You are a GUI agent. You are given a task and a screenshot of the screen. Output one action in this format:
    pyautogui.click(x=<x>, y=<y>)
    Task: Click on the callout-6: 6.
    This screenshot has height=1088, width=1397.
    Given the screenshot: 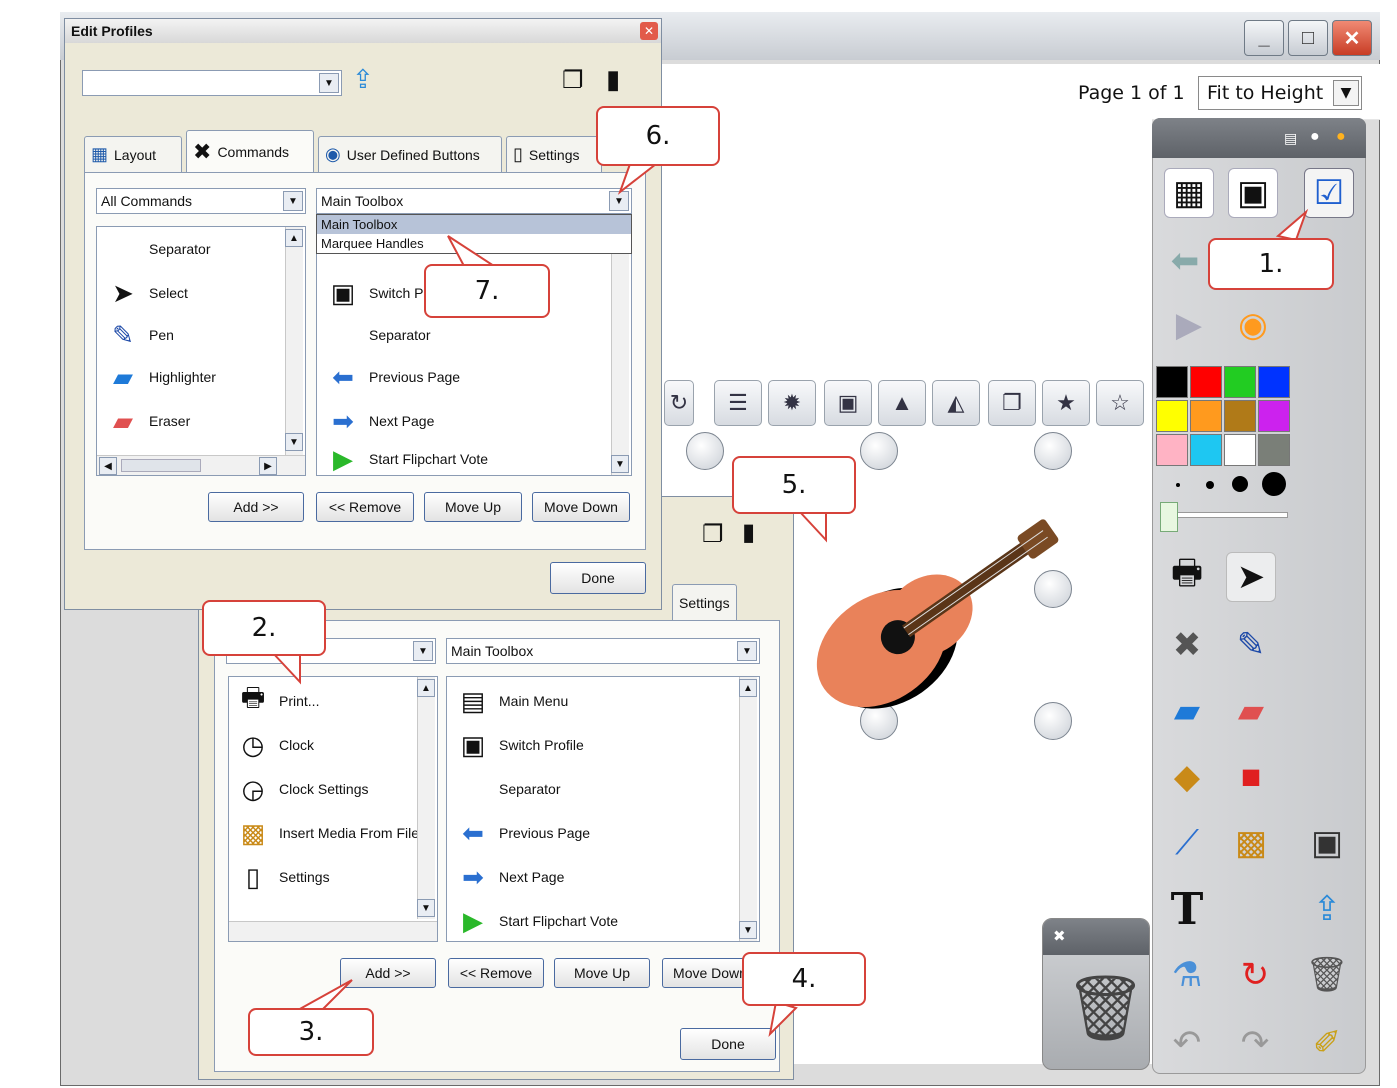 What is the action you would take?
    pyautogui.click(x=658, y=136)
    